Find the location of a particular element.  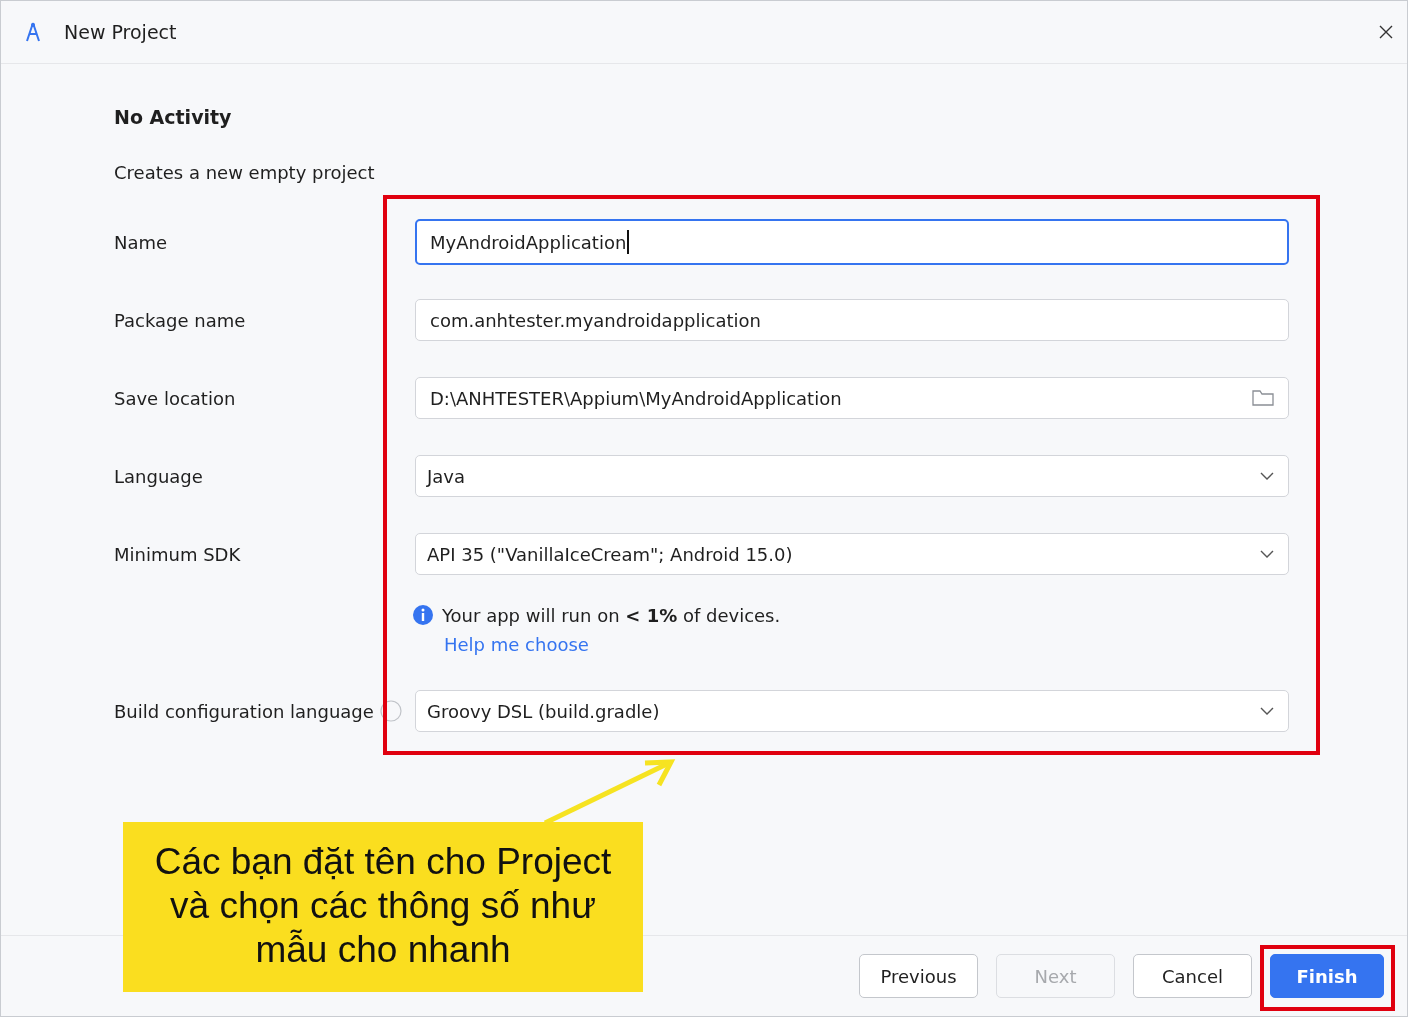

field-label: Language is located at coordinates (158, 476).